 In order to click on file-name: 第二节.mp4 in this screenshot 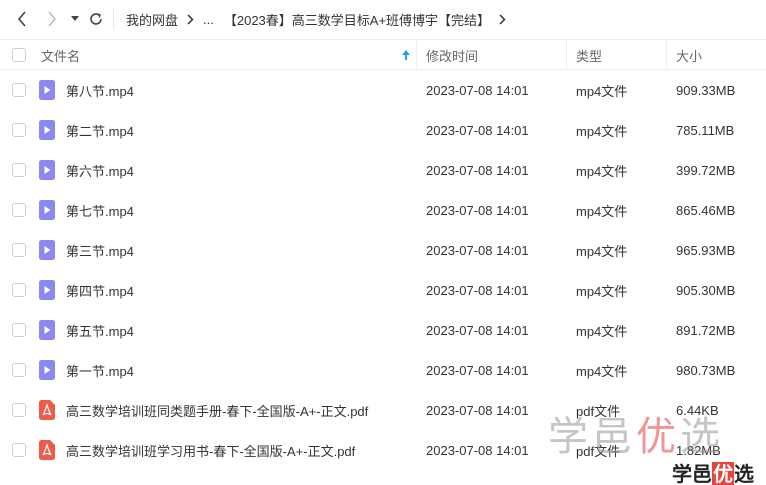, I will do `click(100, 130)`.